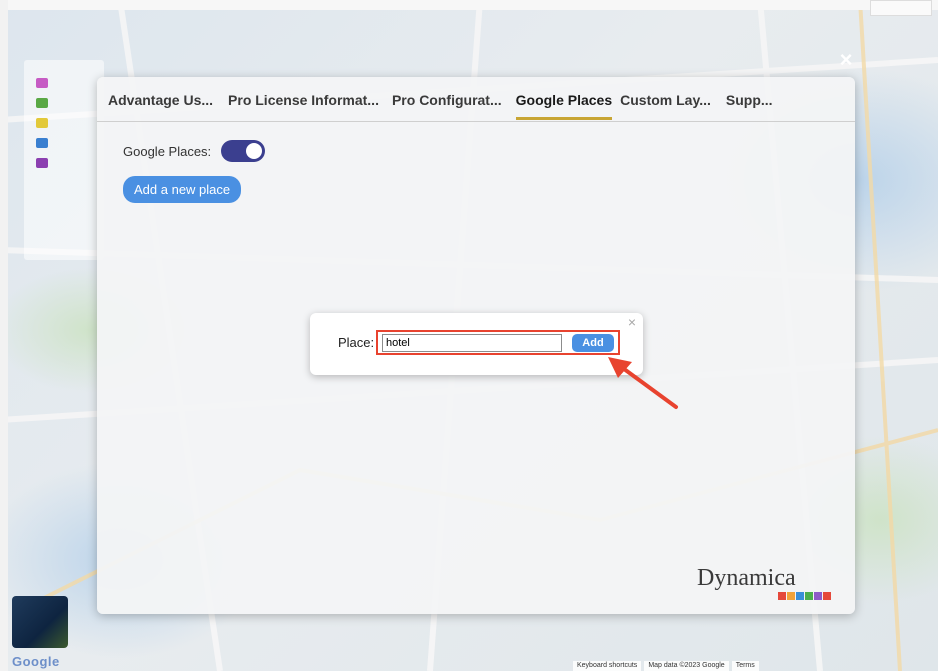  I want to click on dialog-close-icon: ×, so click(632, 322).